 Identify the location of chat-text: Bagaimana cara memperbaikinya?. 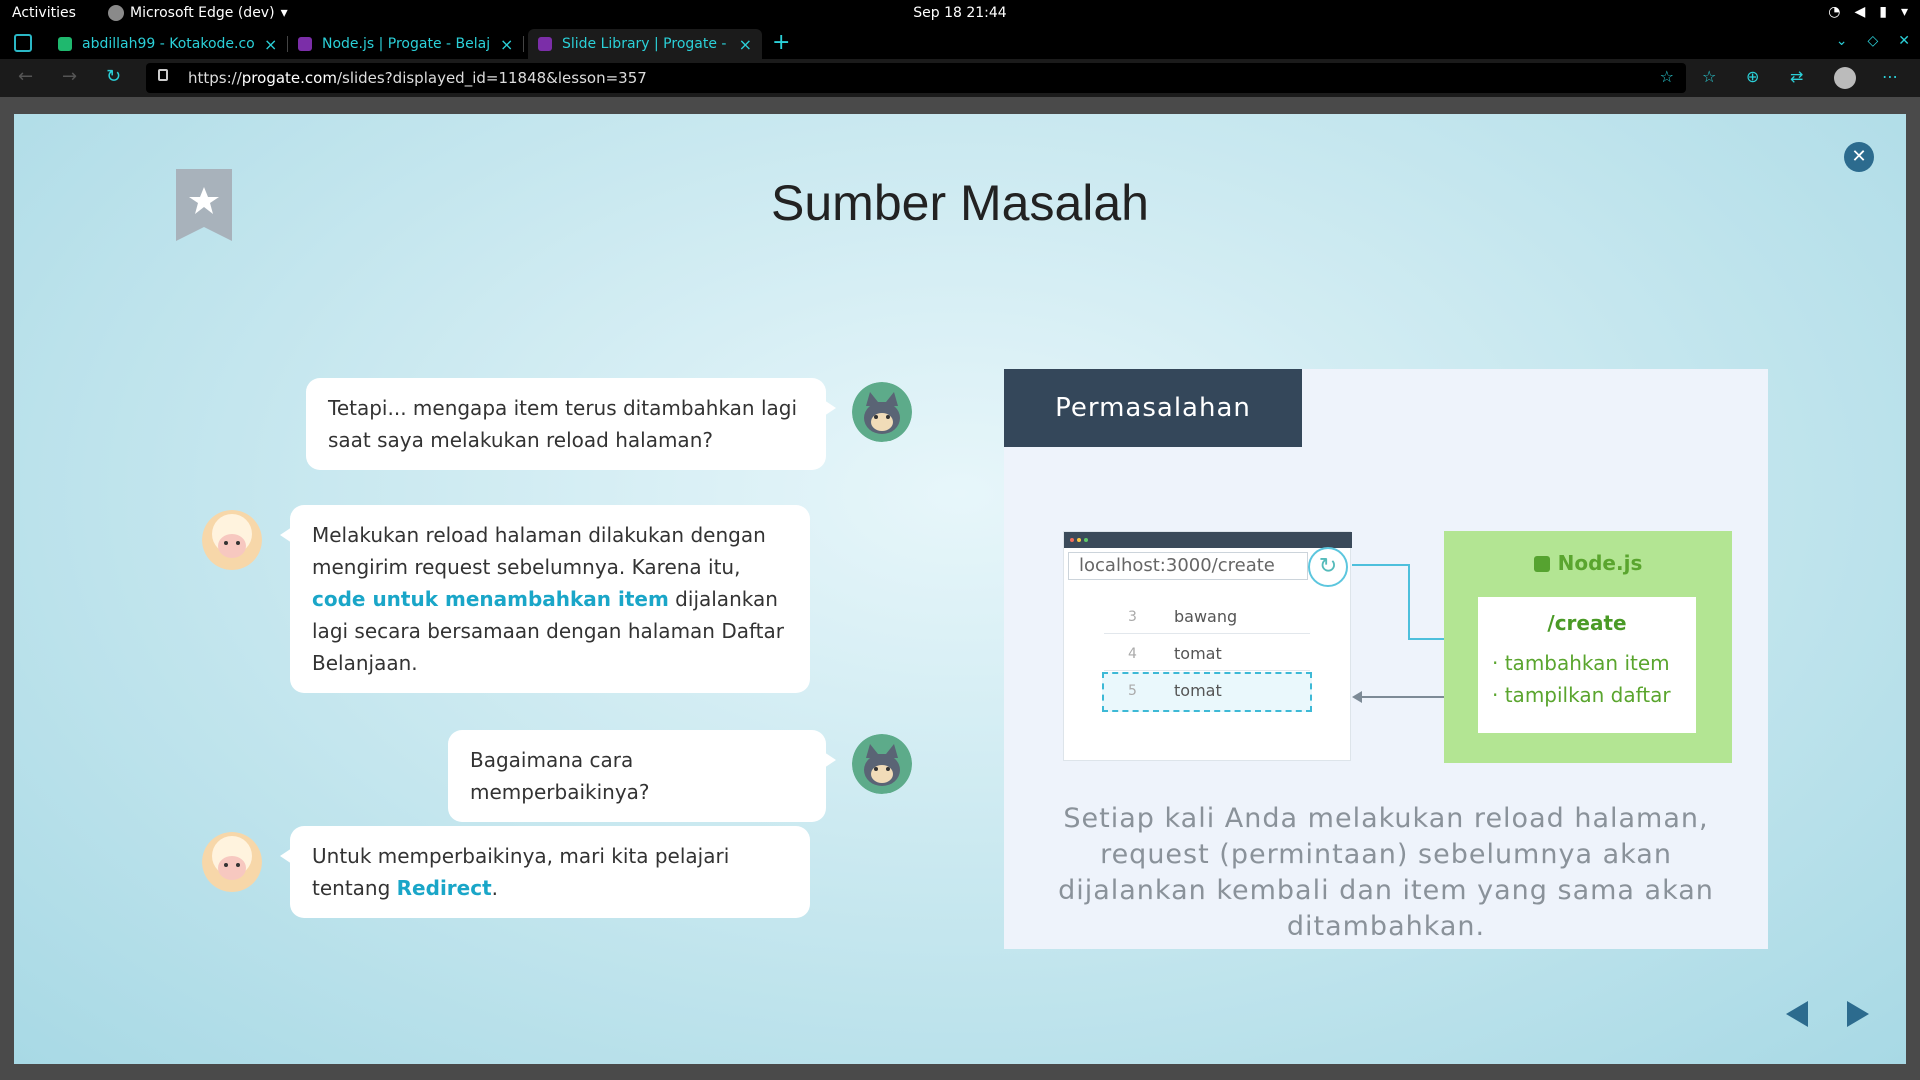
(560, 776).